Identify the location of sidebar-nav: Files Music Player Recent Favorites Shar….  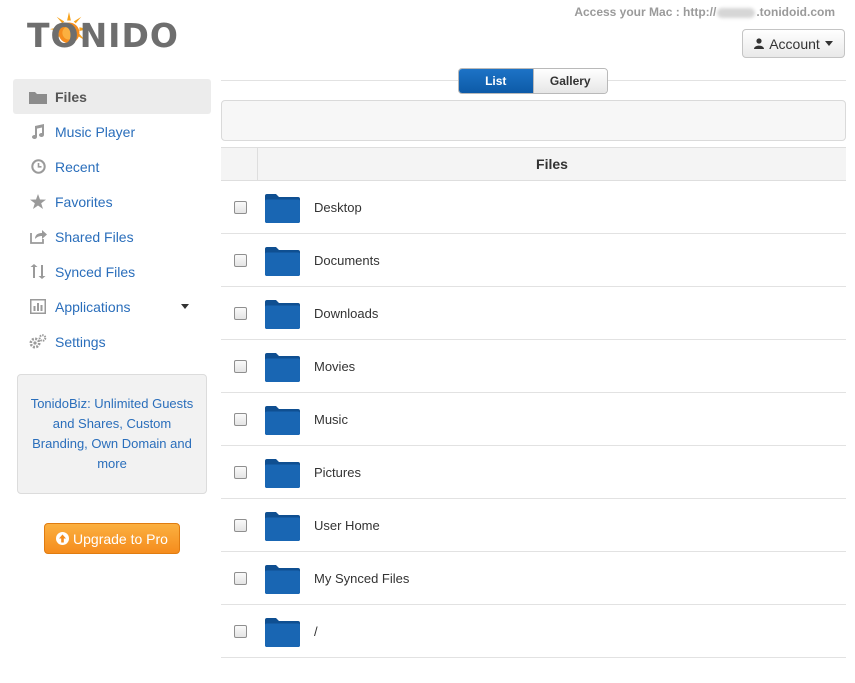
(112, 219).